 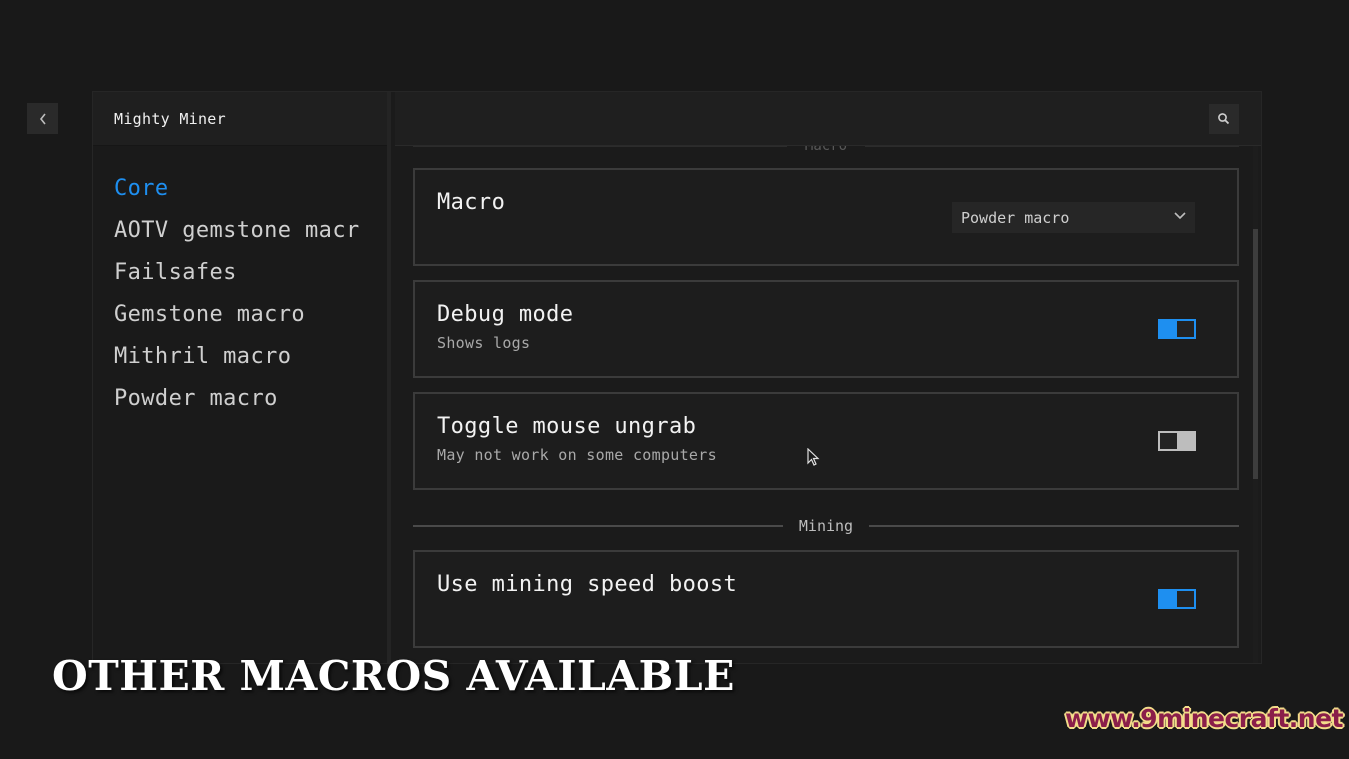 What do you see at coordinates (251, 189) in the screenshot?
I see `nav-item-core: Core` at bounding box center [251, 189].